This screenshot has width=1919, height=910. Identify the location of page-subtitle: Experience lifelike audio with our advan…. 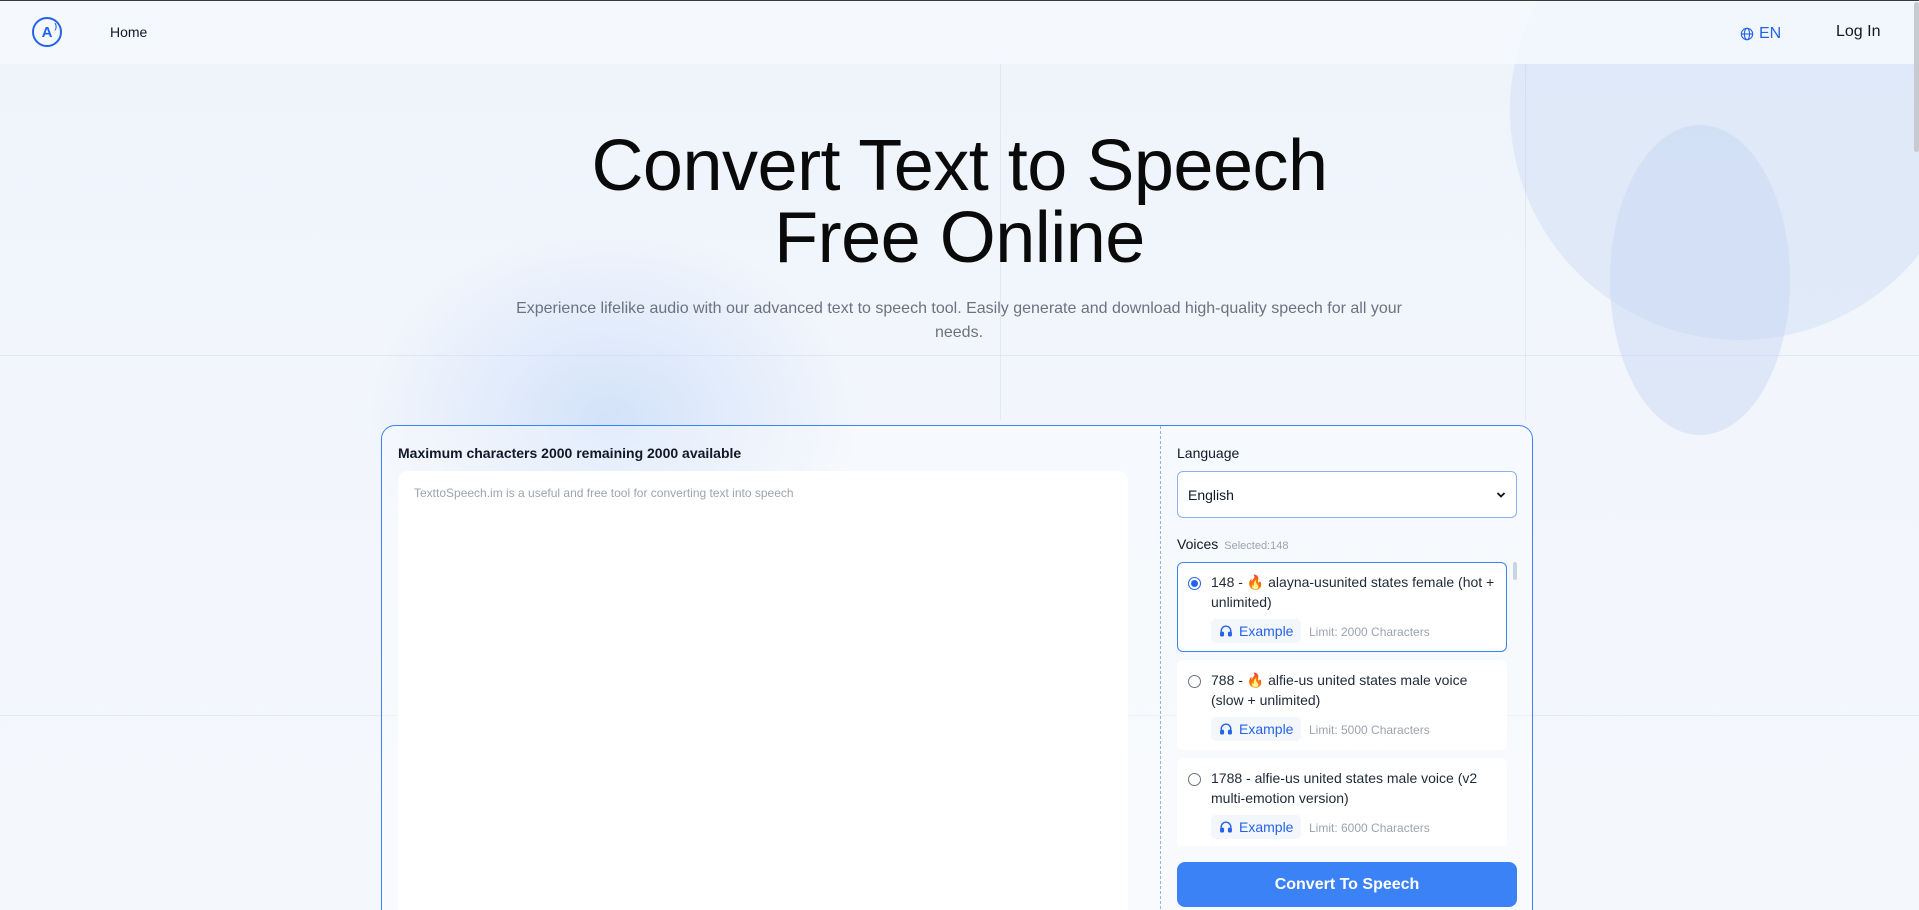
(959, 320).